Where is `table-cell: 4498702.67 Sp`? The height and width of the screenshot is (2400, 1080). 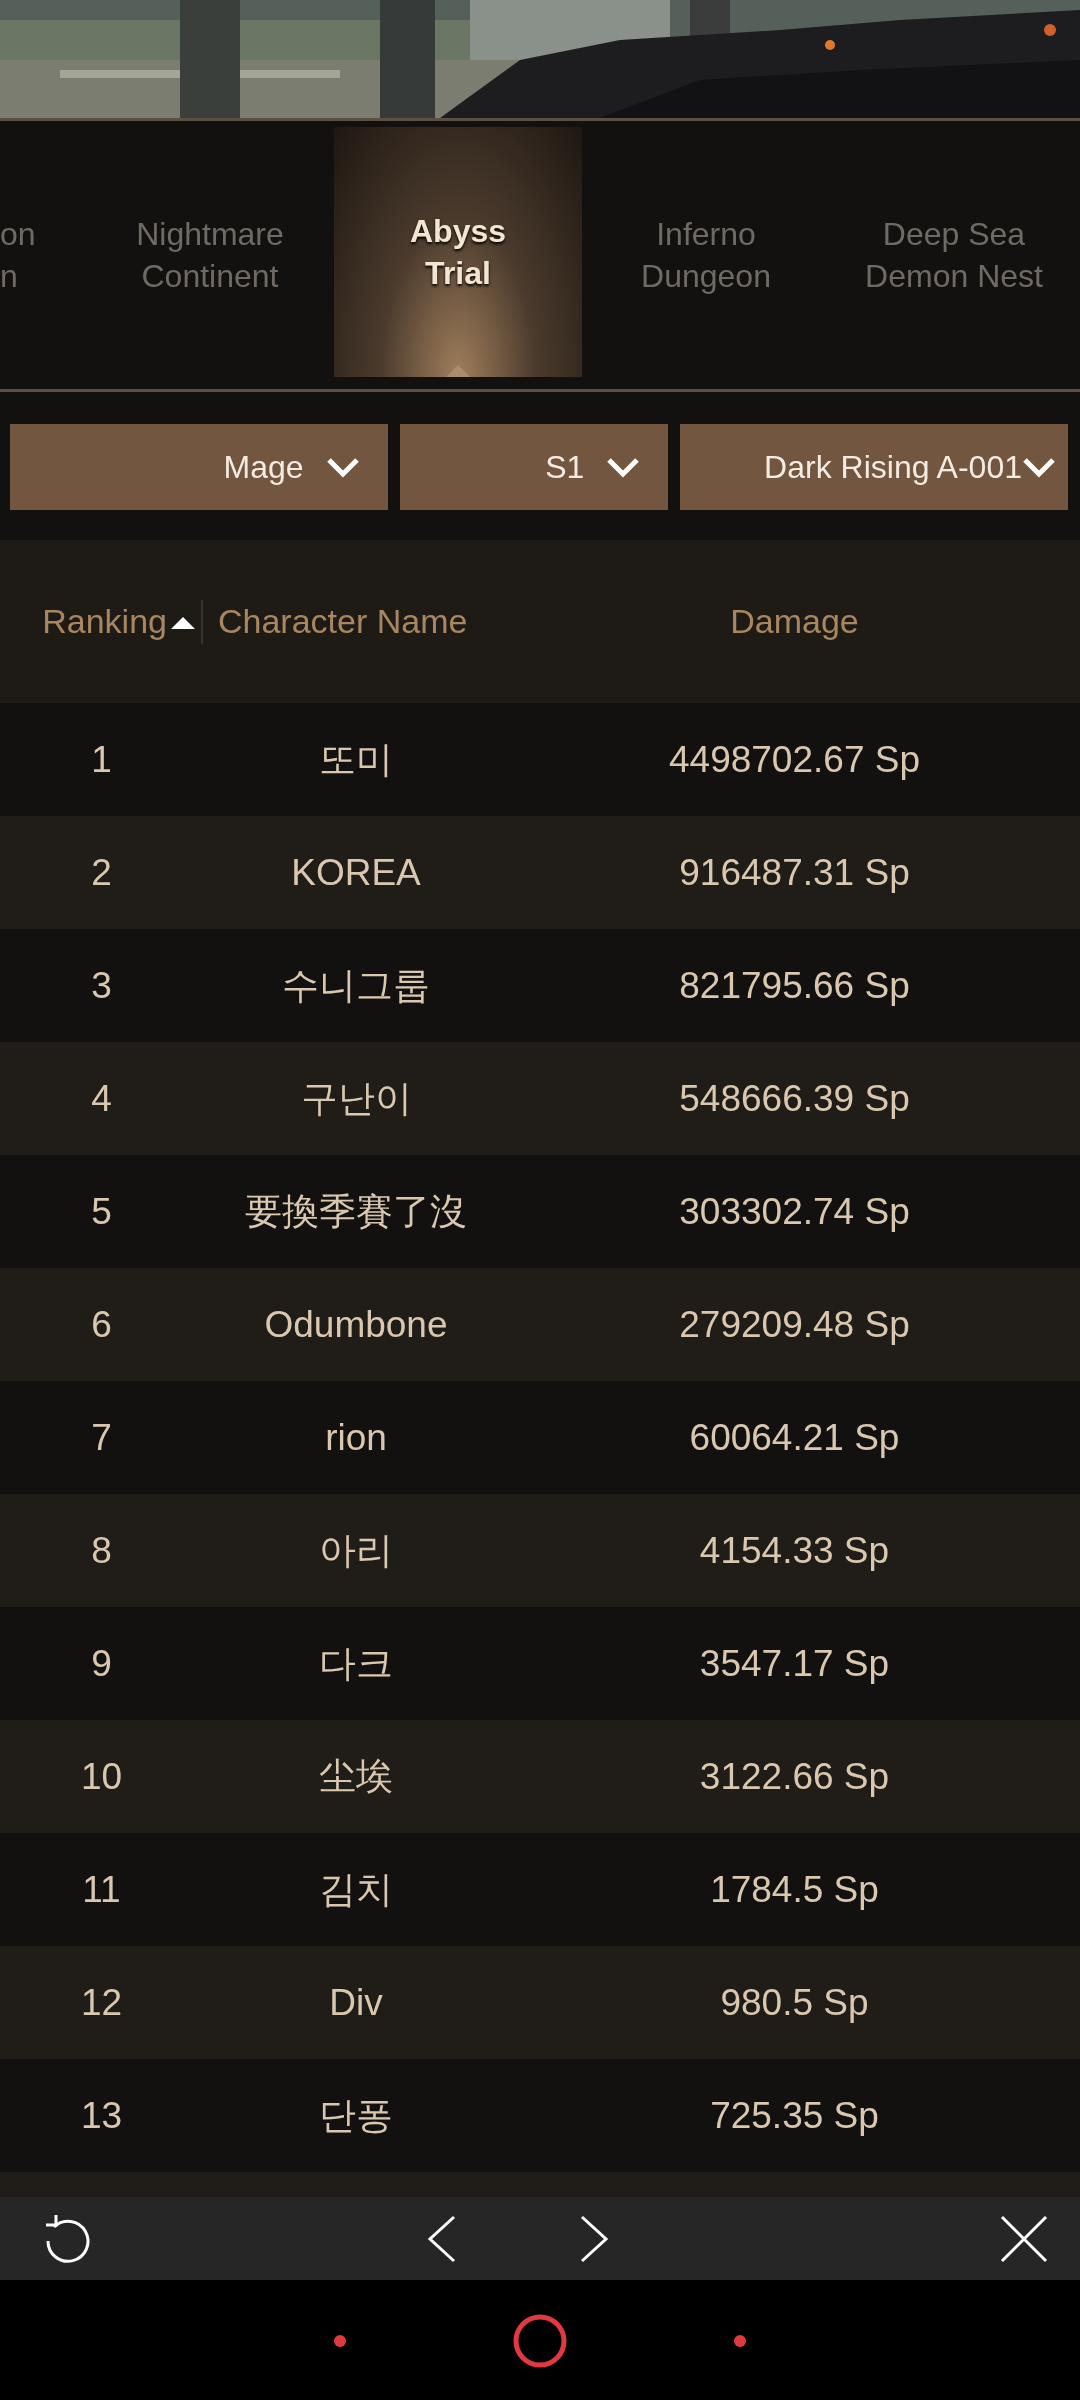
table-cell: 4498702.67 Sp is located at coordinates (794, 759).